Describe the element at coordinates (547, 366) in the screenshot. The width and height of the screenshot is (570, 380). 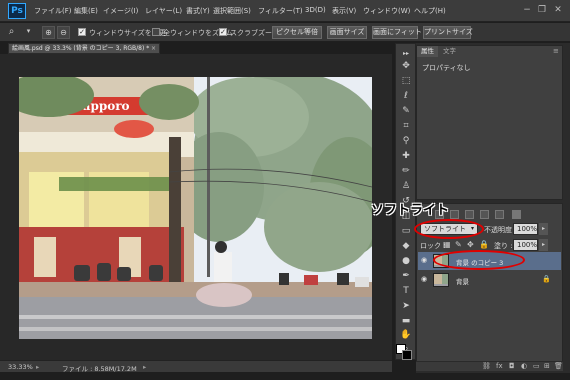
I see `new-layer-icon: ⊞` at that location.